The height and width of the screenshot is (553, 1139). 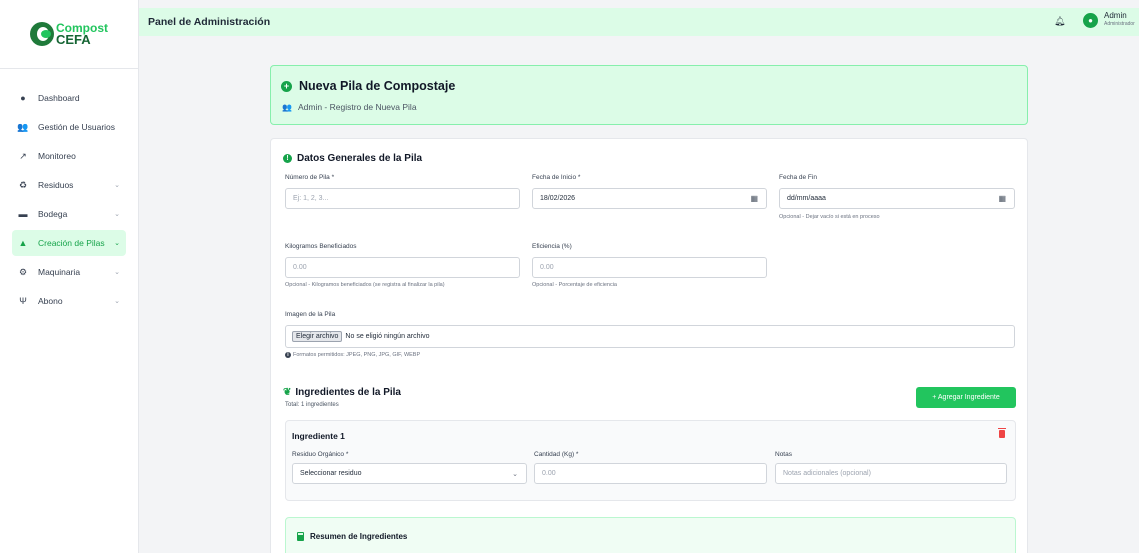 I want to click on ingredient-title: Ingrediente 1, so click(x=318, y=436).